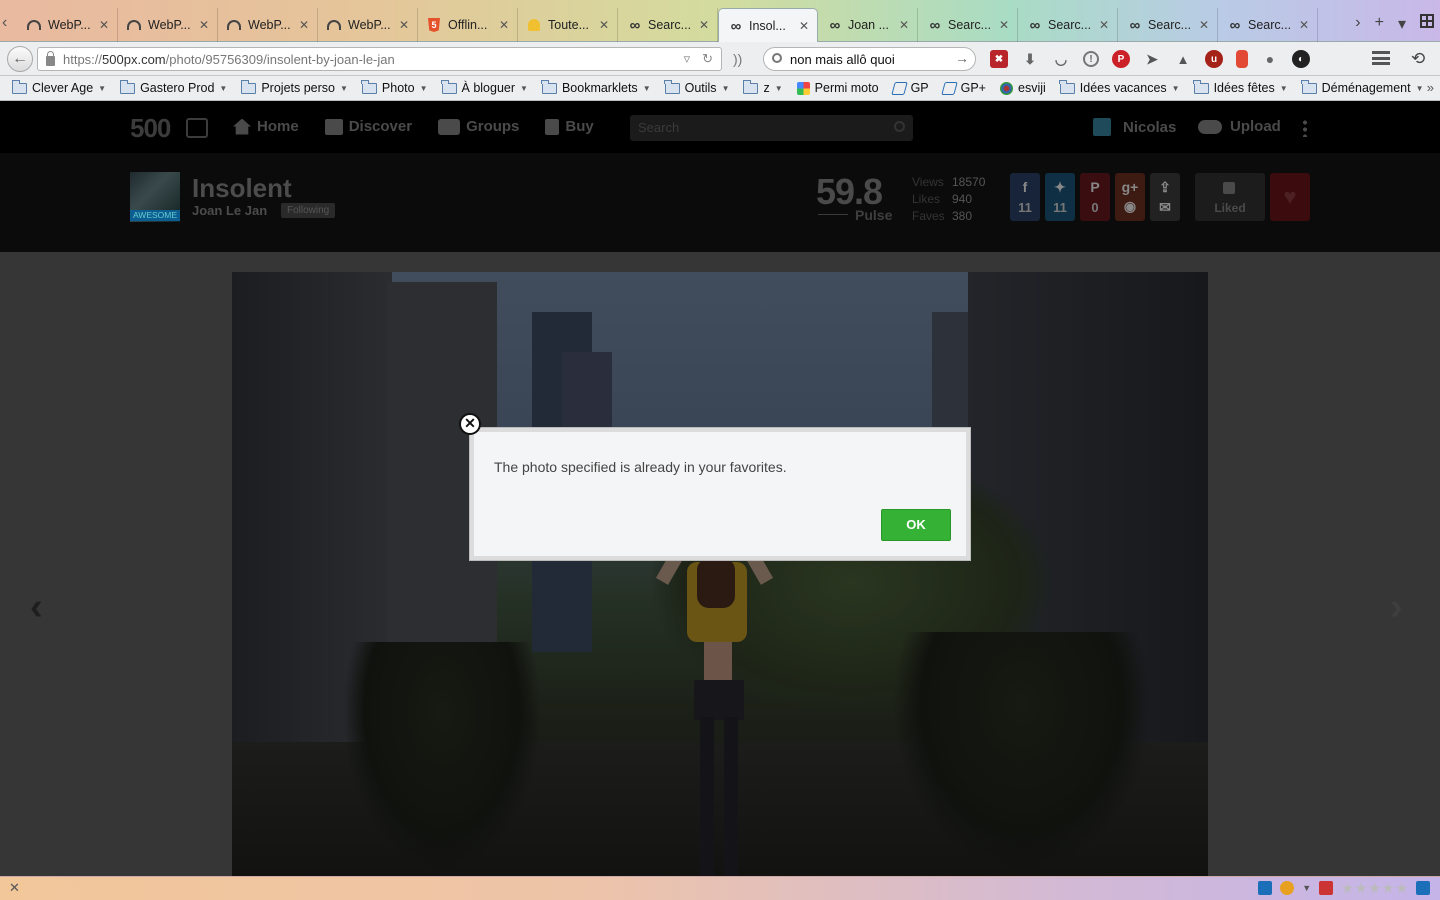 Image resolution: width=1440 pixels, height=900 pixels. What do you see at coordinates (1396, 607) in the screenshot?
I see `next-photo-icon: ›` at bounding box center [1396, 607].